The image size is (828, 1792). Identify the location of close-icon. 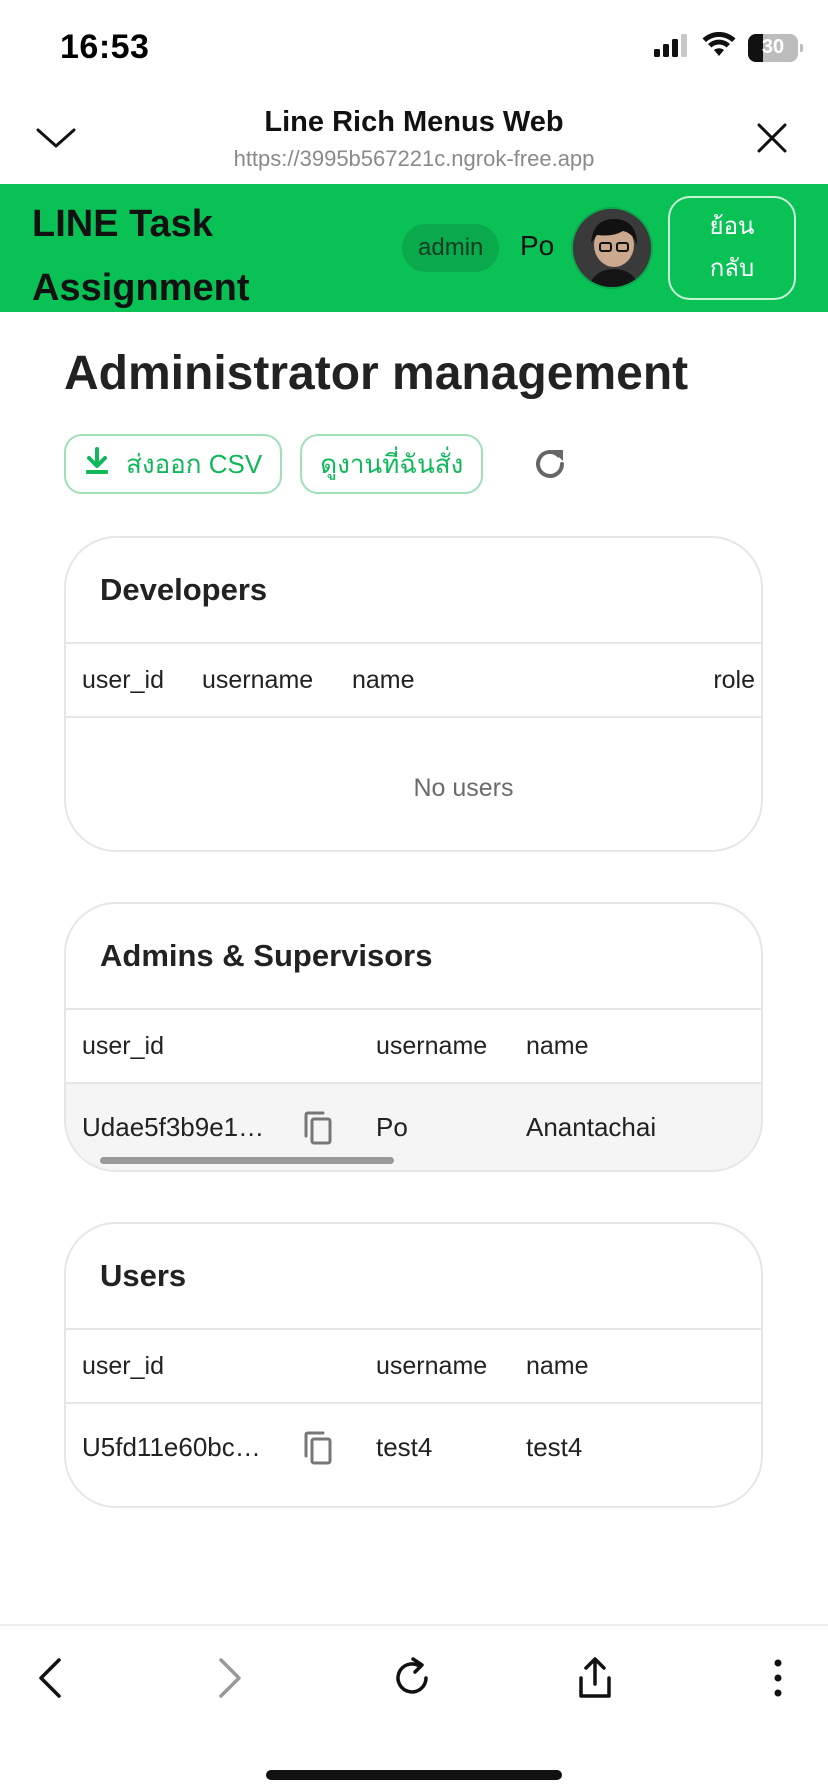
(772, 138).